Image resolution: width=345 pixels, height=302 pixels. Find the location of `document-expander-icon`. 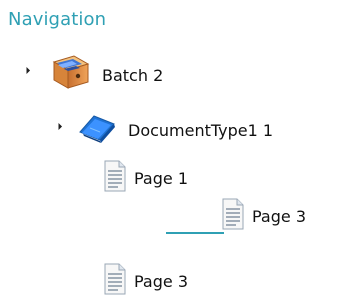

document-expander-icon is located at coordinates (58, 126).